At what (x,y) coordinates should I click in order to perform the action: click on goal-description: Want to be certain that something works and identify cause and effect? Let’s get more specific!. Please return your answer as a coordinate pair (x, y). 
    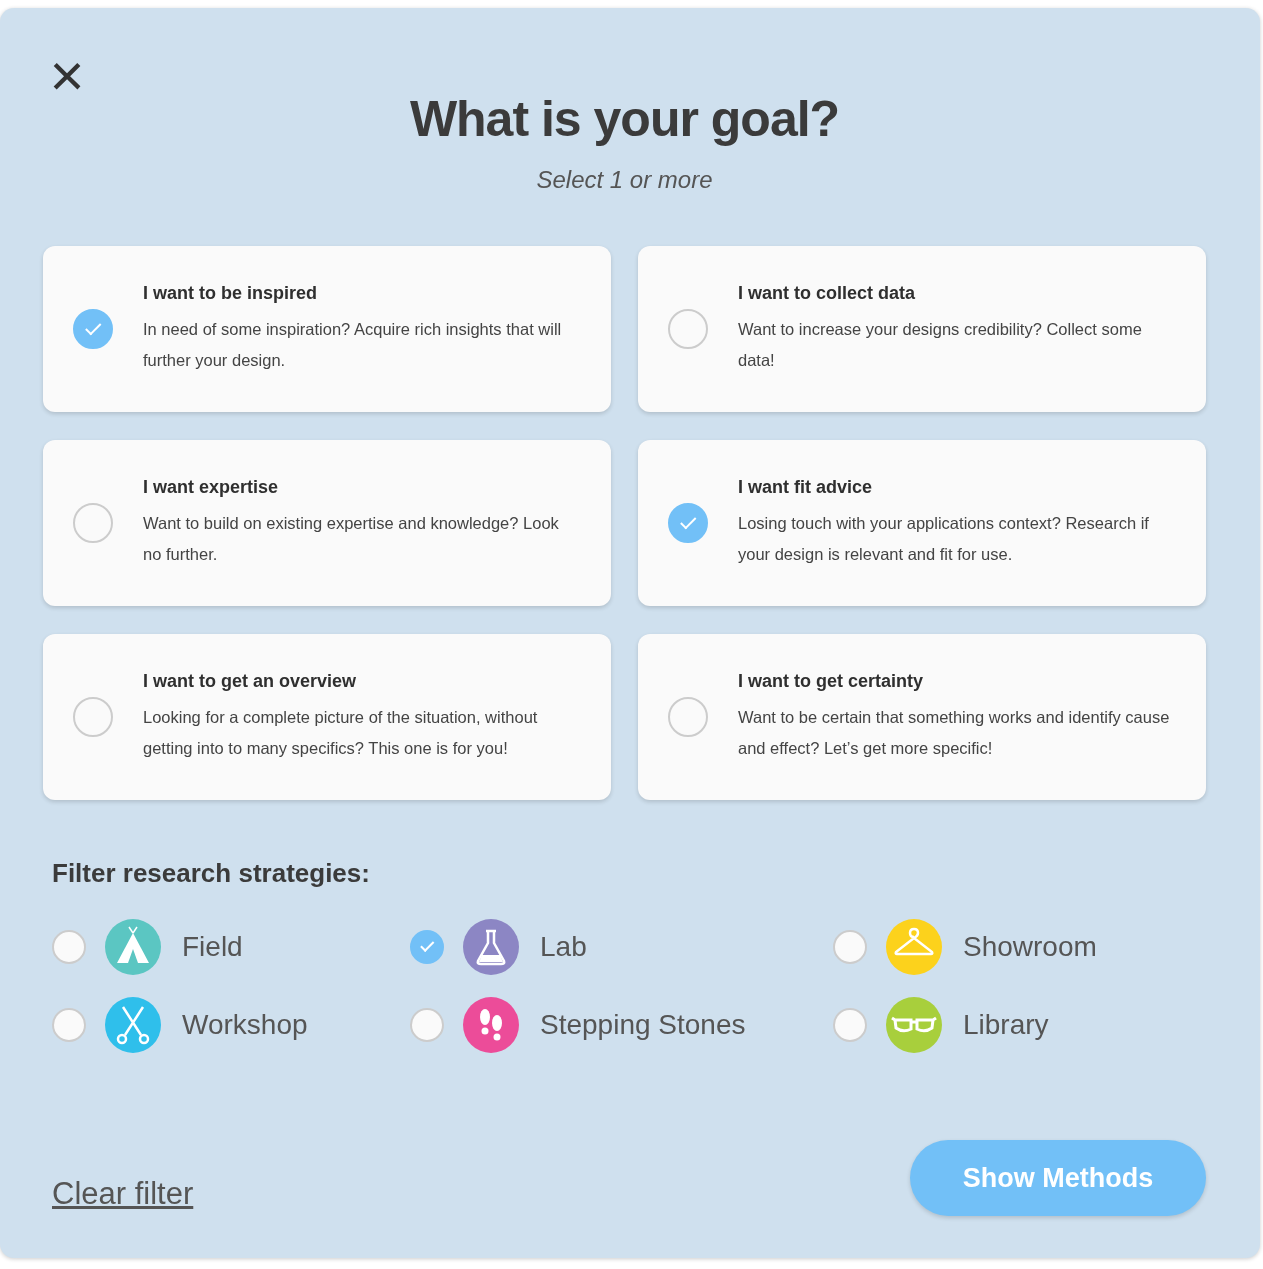
    Looking at the image, I should click on (954, 732).